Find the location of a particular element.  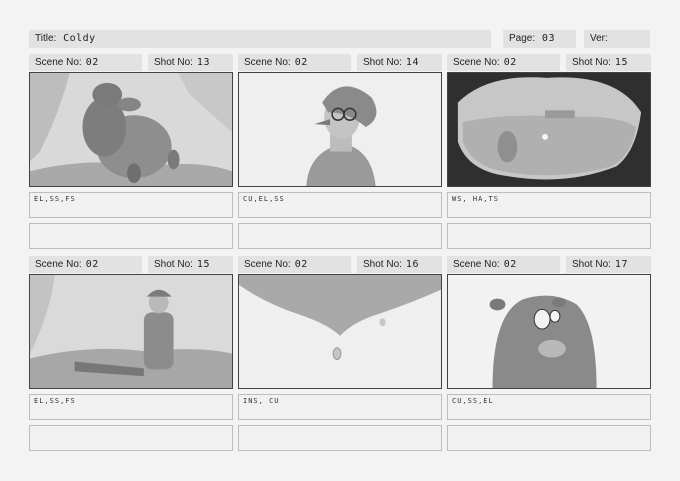

shot-number-field: Shot No: 13 is located at coordinates (190, 62).